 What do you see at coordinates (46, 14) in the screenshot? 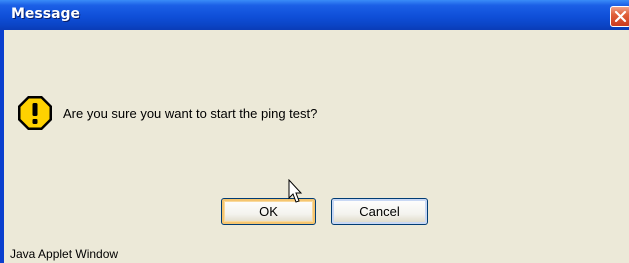
I see `window-title: Message` at bounding box center [46, 14].